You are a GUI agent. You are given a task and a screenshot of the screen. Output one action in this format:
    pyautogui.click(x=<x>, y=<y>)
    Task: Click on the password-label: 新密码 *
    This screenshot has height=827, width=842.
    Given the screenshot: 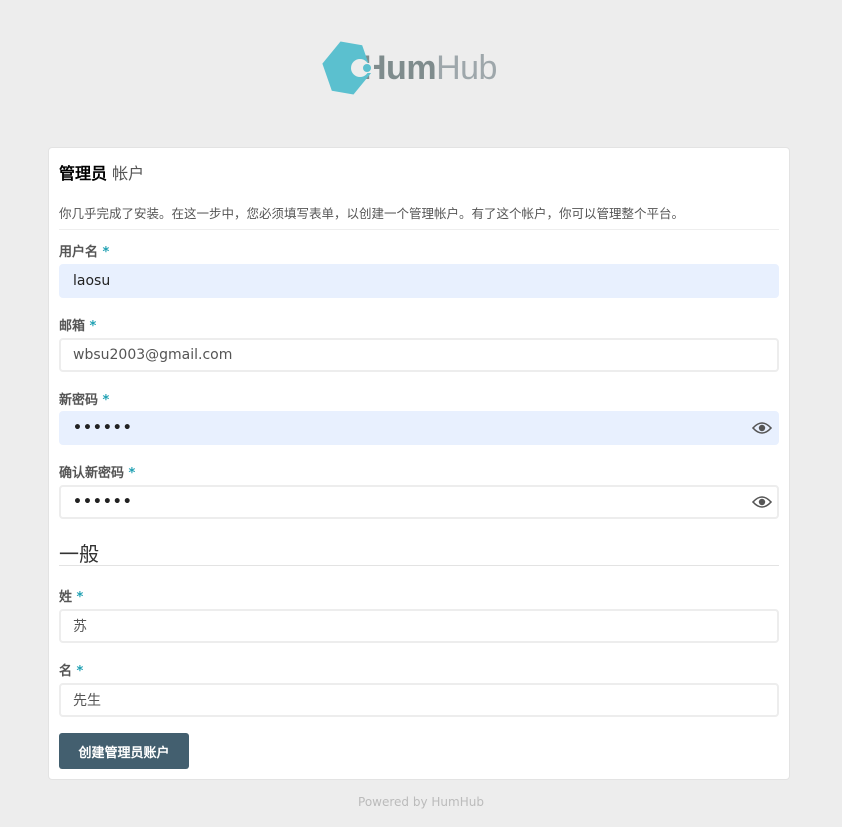 What is the action you would take?
    pyautogui.click(x=84, y=398)
    